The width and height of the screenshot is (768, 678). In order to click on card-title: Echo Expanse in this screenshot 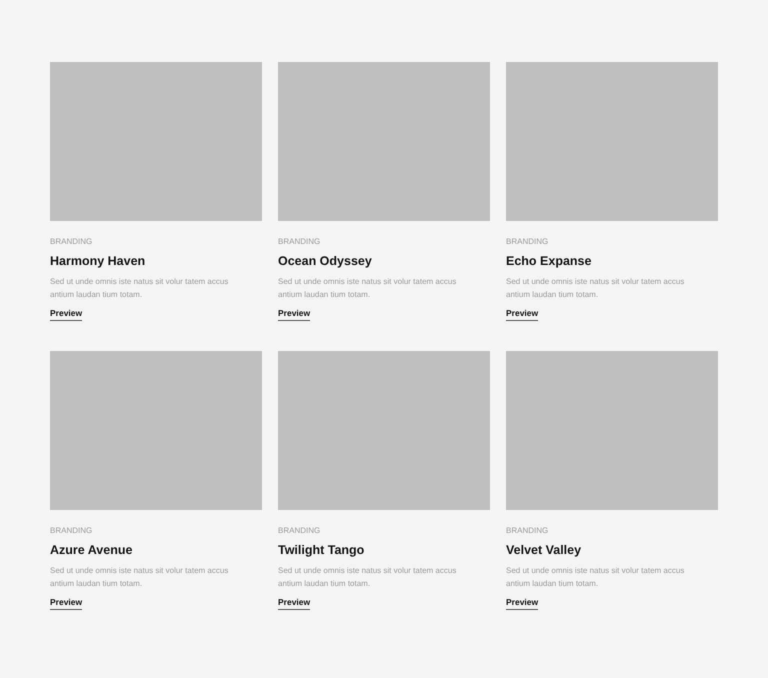, I will do `click(549, 261)`.